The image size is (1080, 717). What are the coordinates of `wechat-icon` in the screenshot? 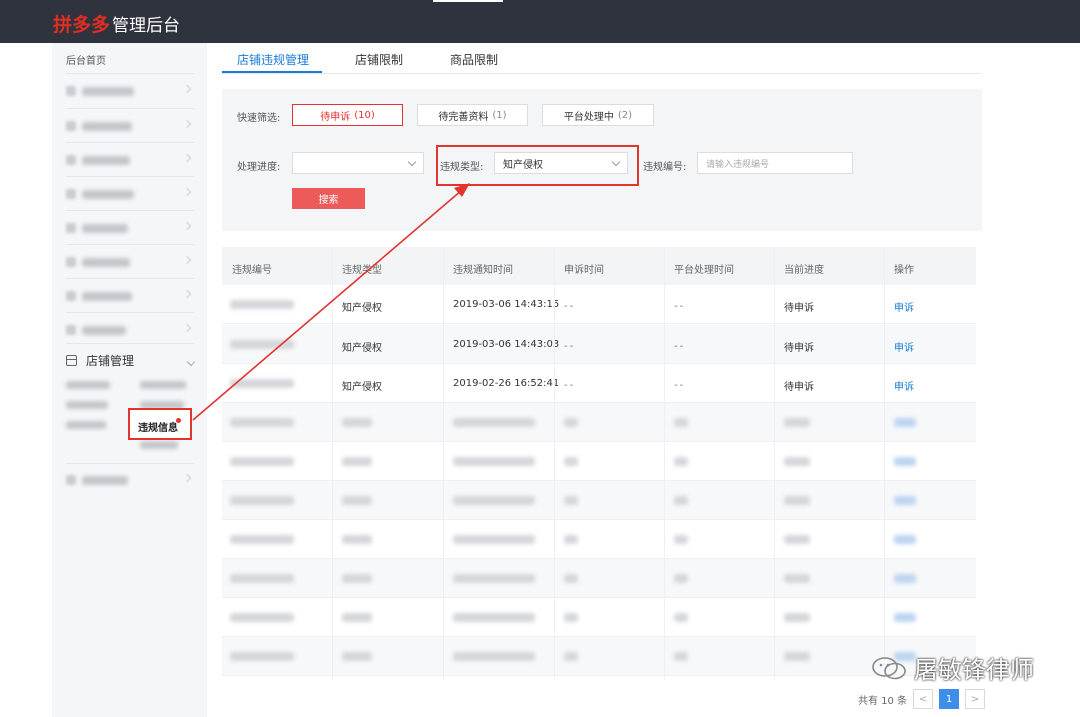 It's located at (889, 667).